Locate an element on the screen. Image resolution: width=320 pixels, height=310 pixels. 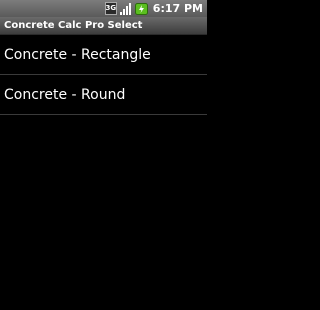
list-item-concrete-round: Concrete - Round is located at coordinates (103, 95).